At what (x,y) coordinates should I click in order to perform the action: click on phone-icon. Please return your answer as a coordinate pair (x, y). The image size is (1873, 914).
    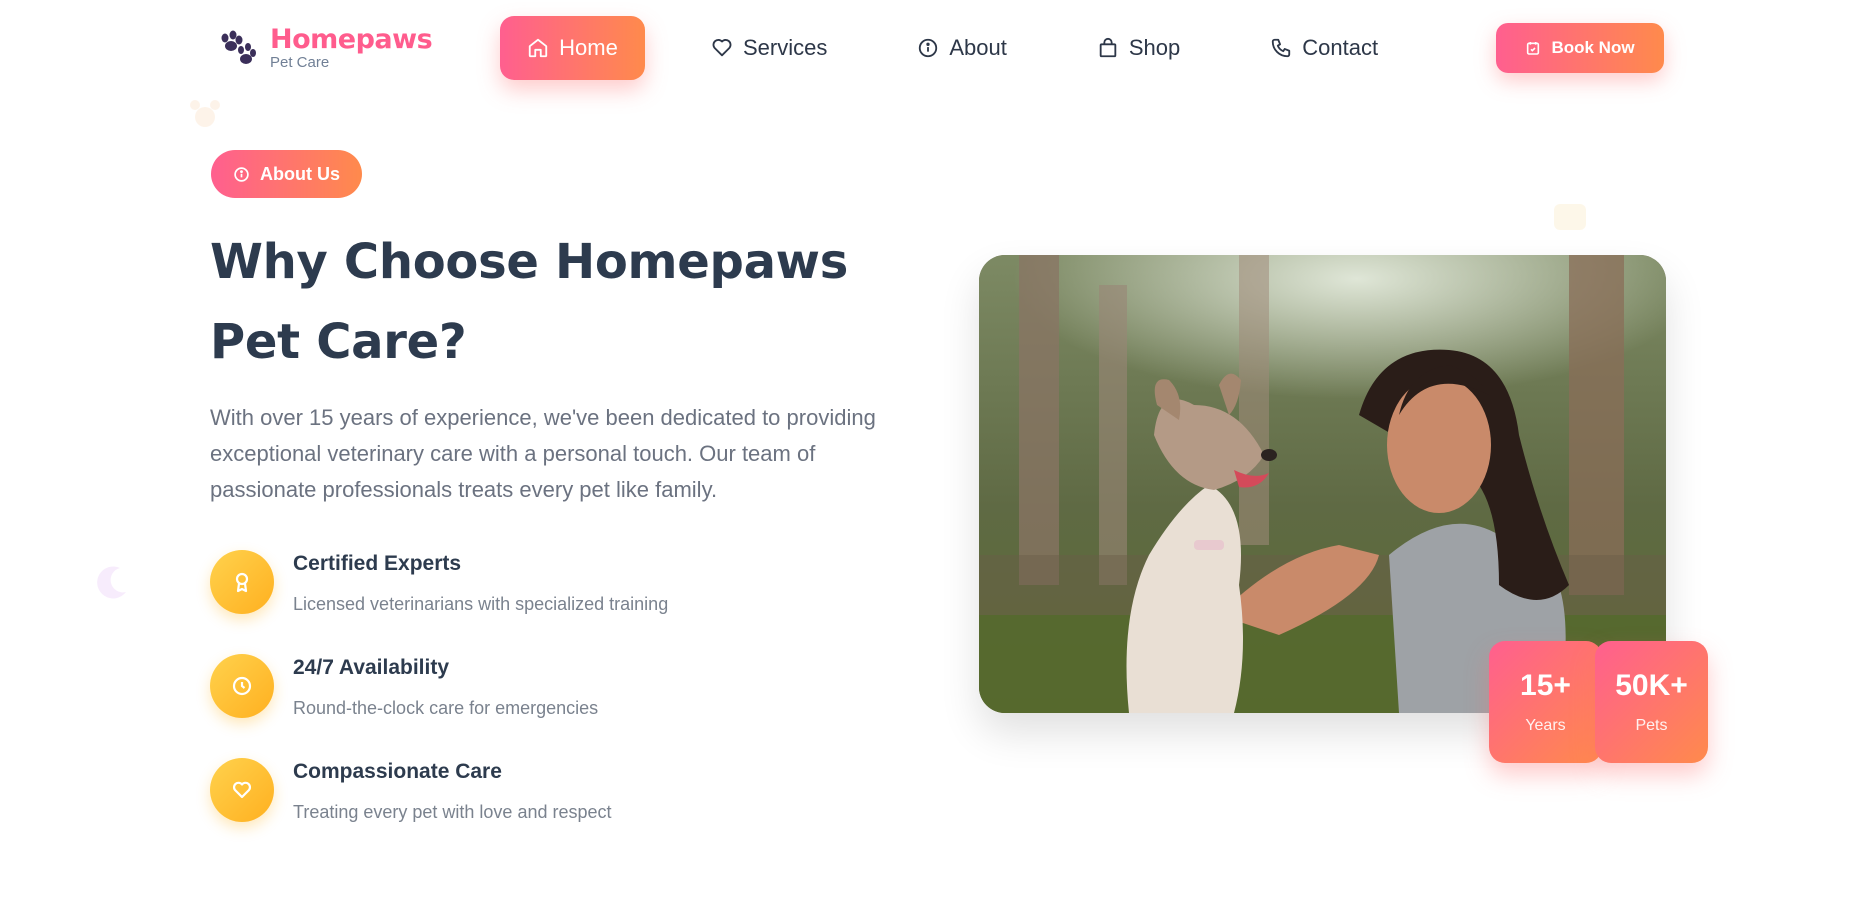
    Looking at the image, I should click on (1281, 48).